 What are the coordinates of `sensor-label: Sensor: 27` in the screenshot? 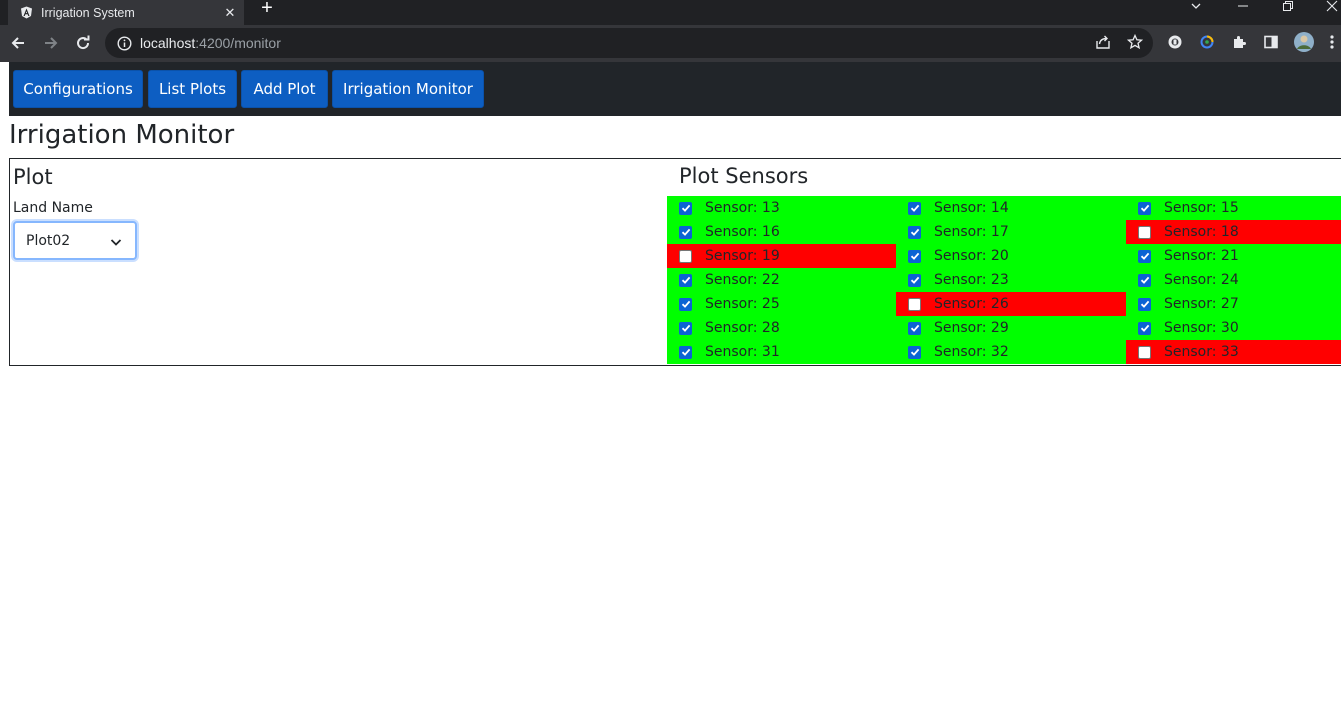 It's located at (1201, 304).